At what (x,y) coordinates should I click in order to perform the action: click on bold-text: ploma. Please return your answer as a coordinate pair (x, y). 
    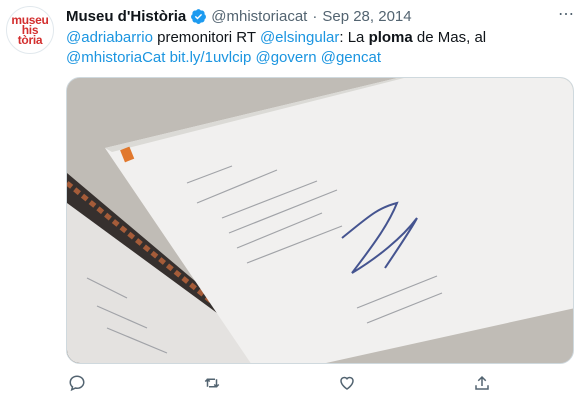
    Looking at the image, I should click on (390, 37).